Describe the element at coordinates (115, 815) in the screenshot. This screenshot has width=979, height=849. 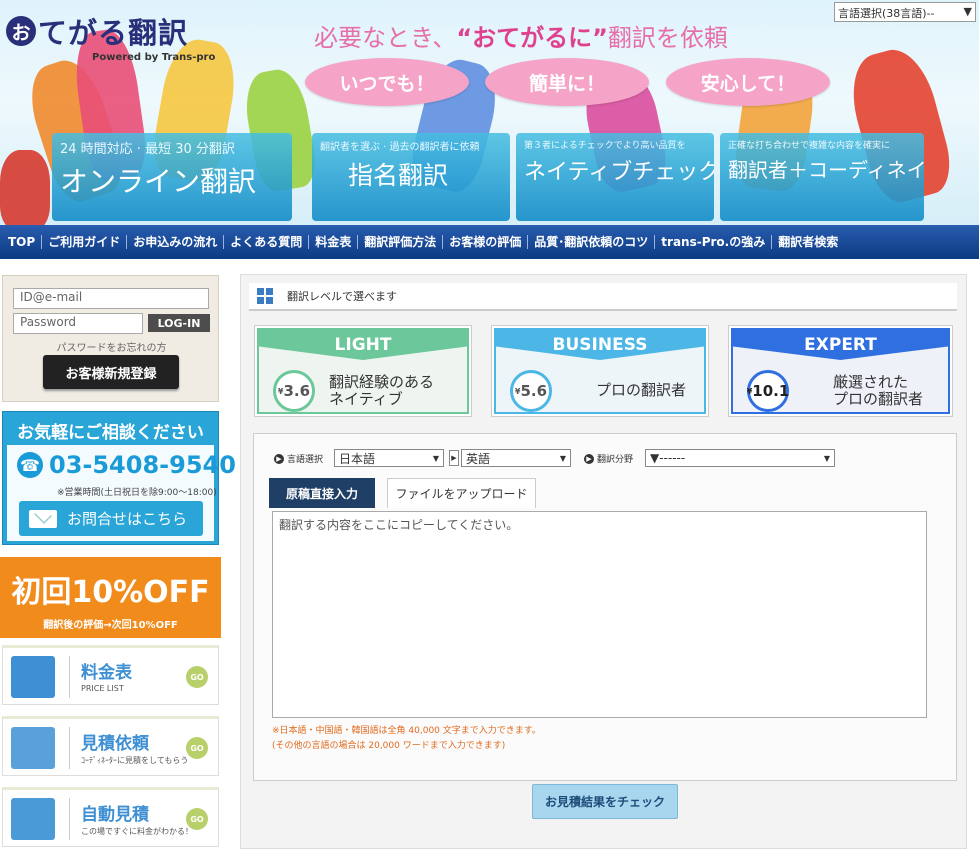
I see `side-link-title: 自動見積` at that location.